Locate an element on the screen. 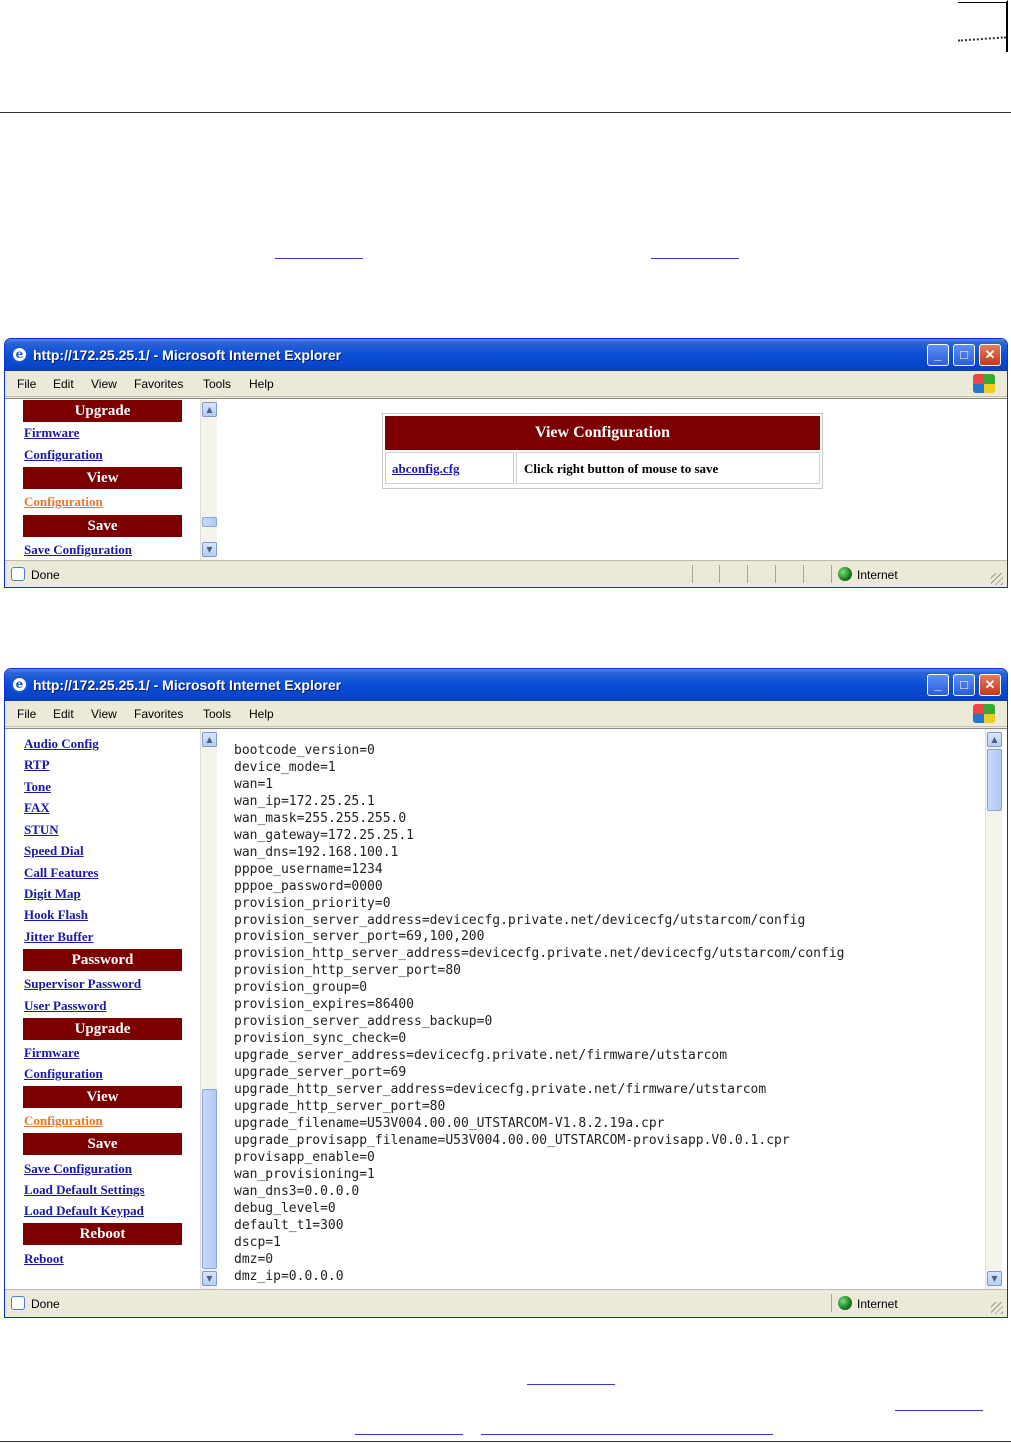 The width and height of the screenshot is (1011, 1444). nav-link-supervisor-password: Supervisor Password is located at coordinates (82, 984).